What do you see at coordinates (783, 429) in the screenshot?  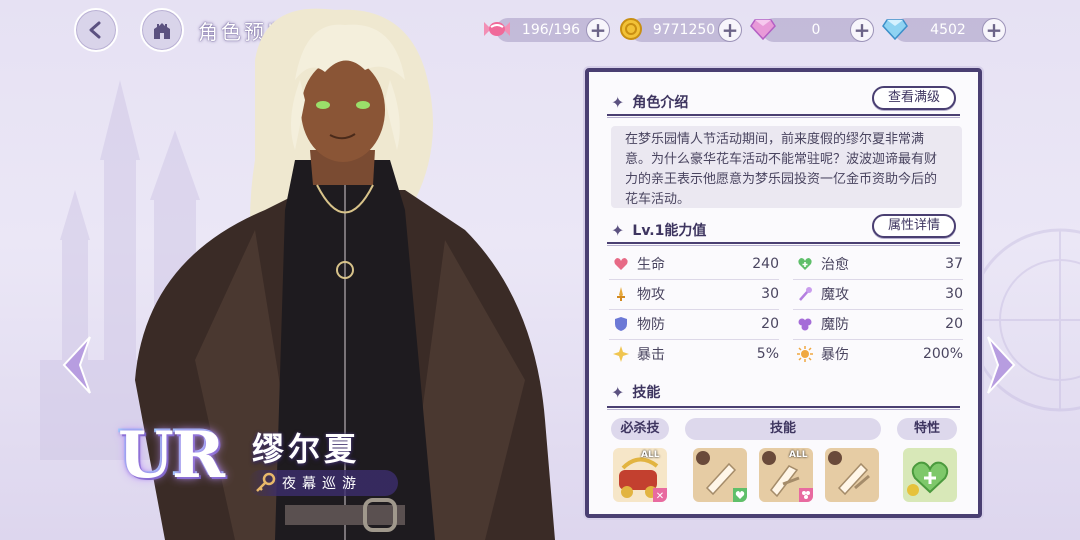 I see `skill-label: 技能` at bounding box center [783, 429].